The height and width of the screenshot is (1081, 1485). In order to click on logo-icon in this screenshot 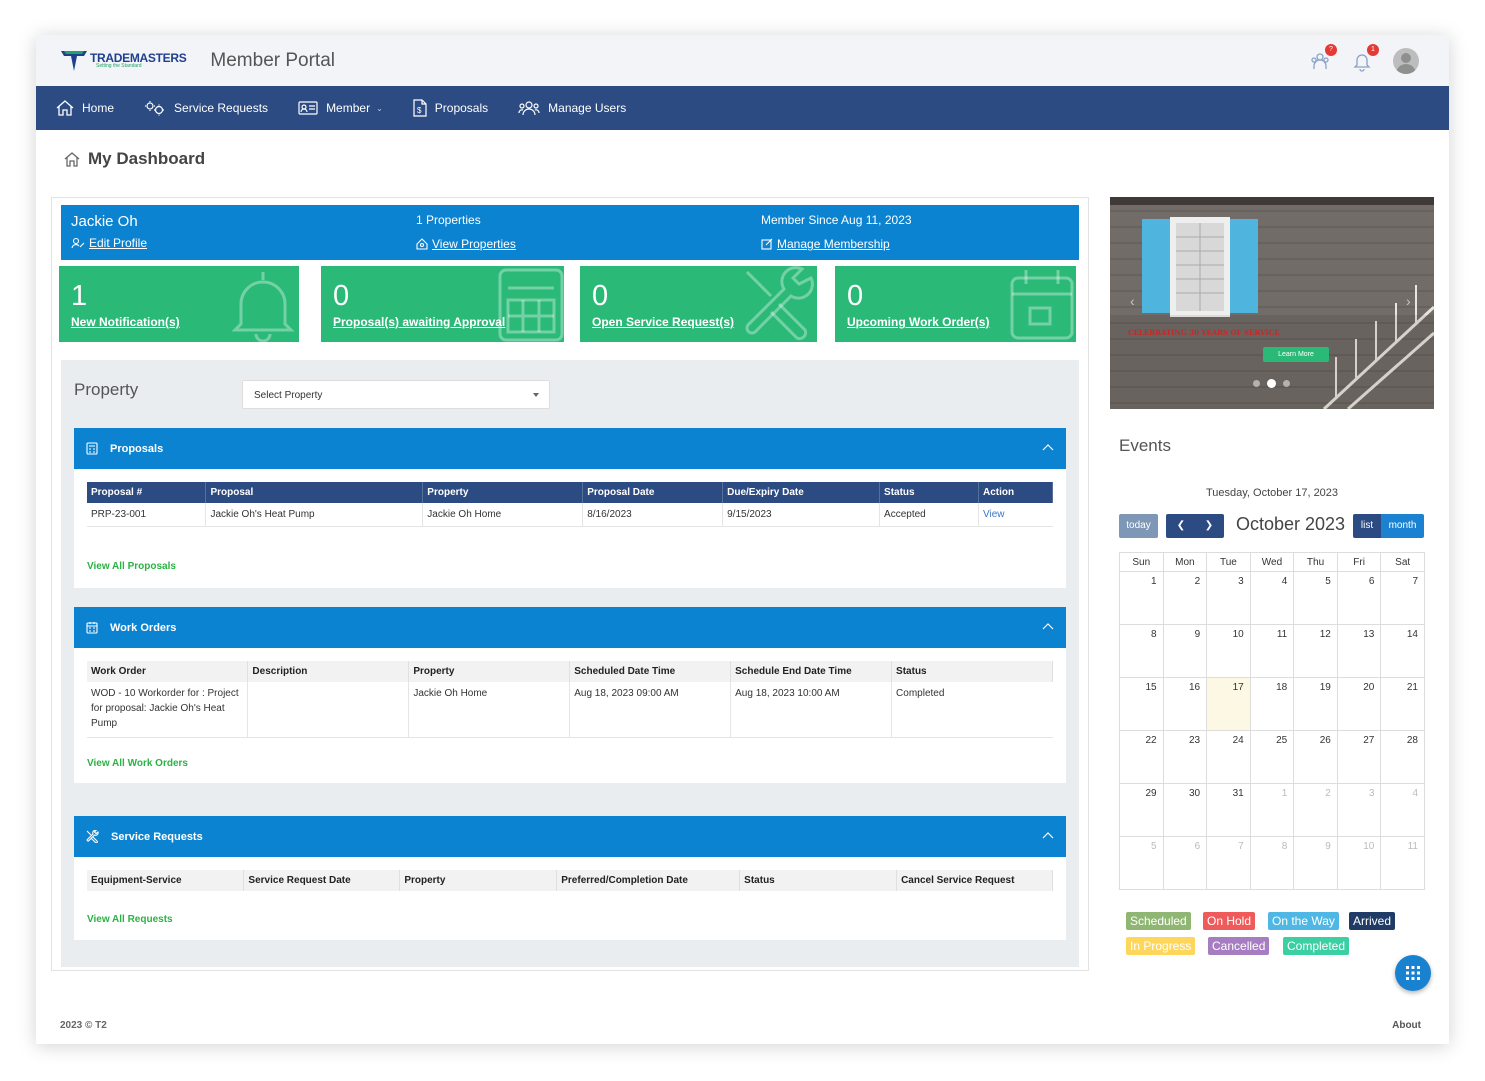, I will do `click(74, 61)`.